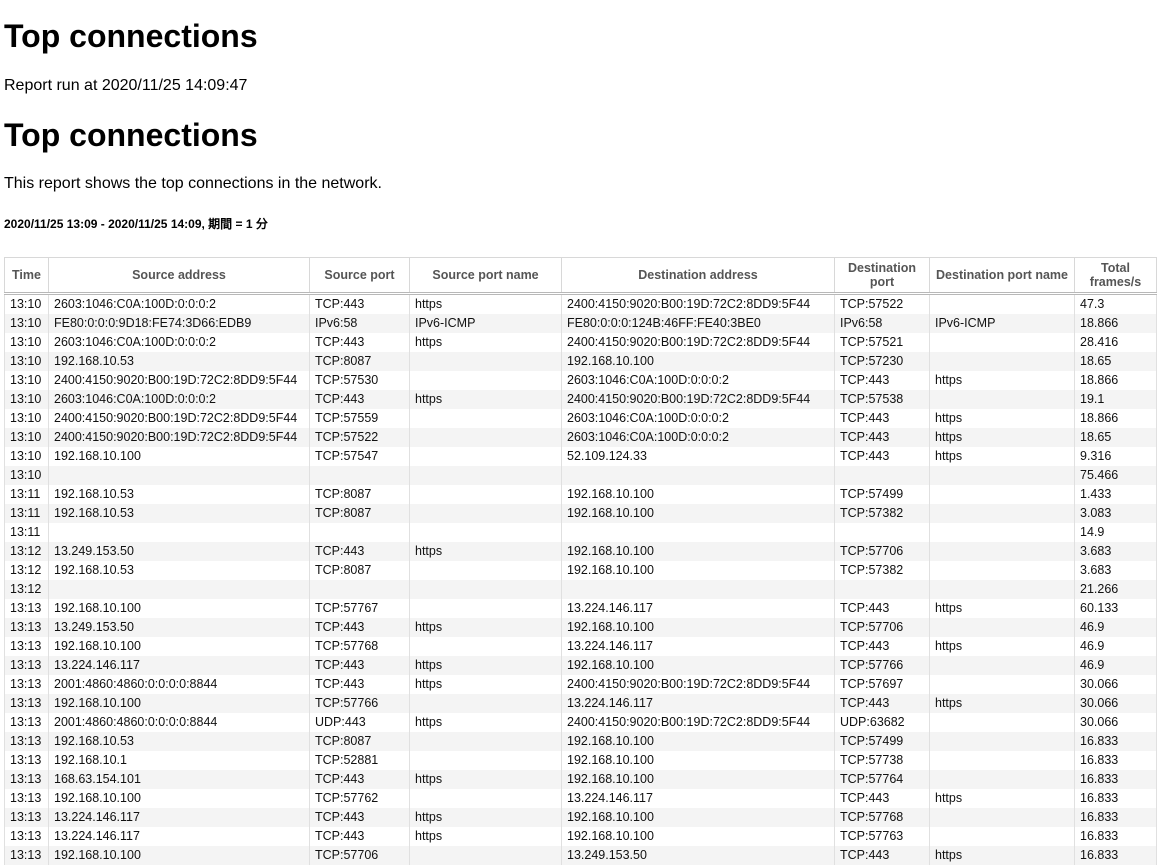  I want to click on total-frames-cell: 3.683, so click(1115, 551).